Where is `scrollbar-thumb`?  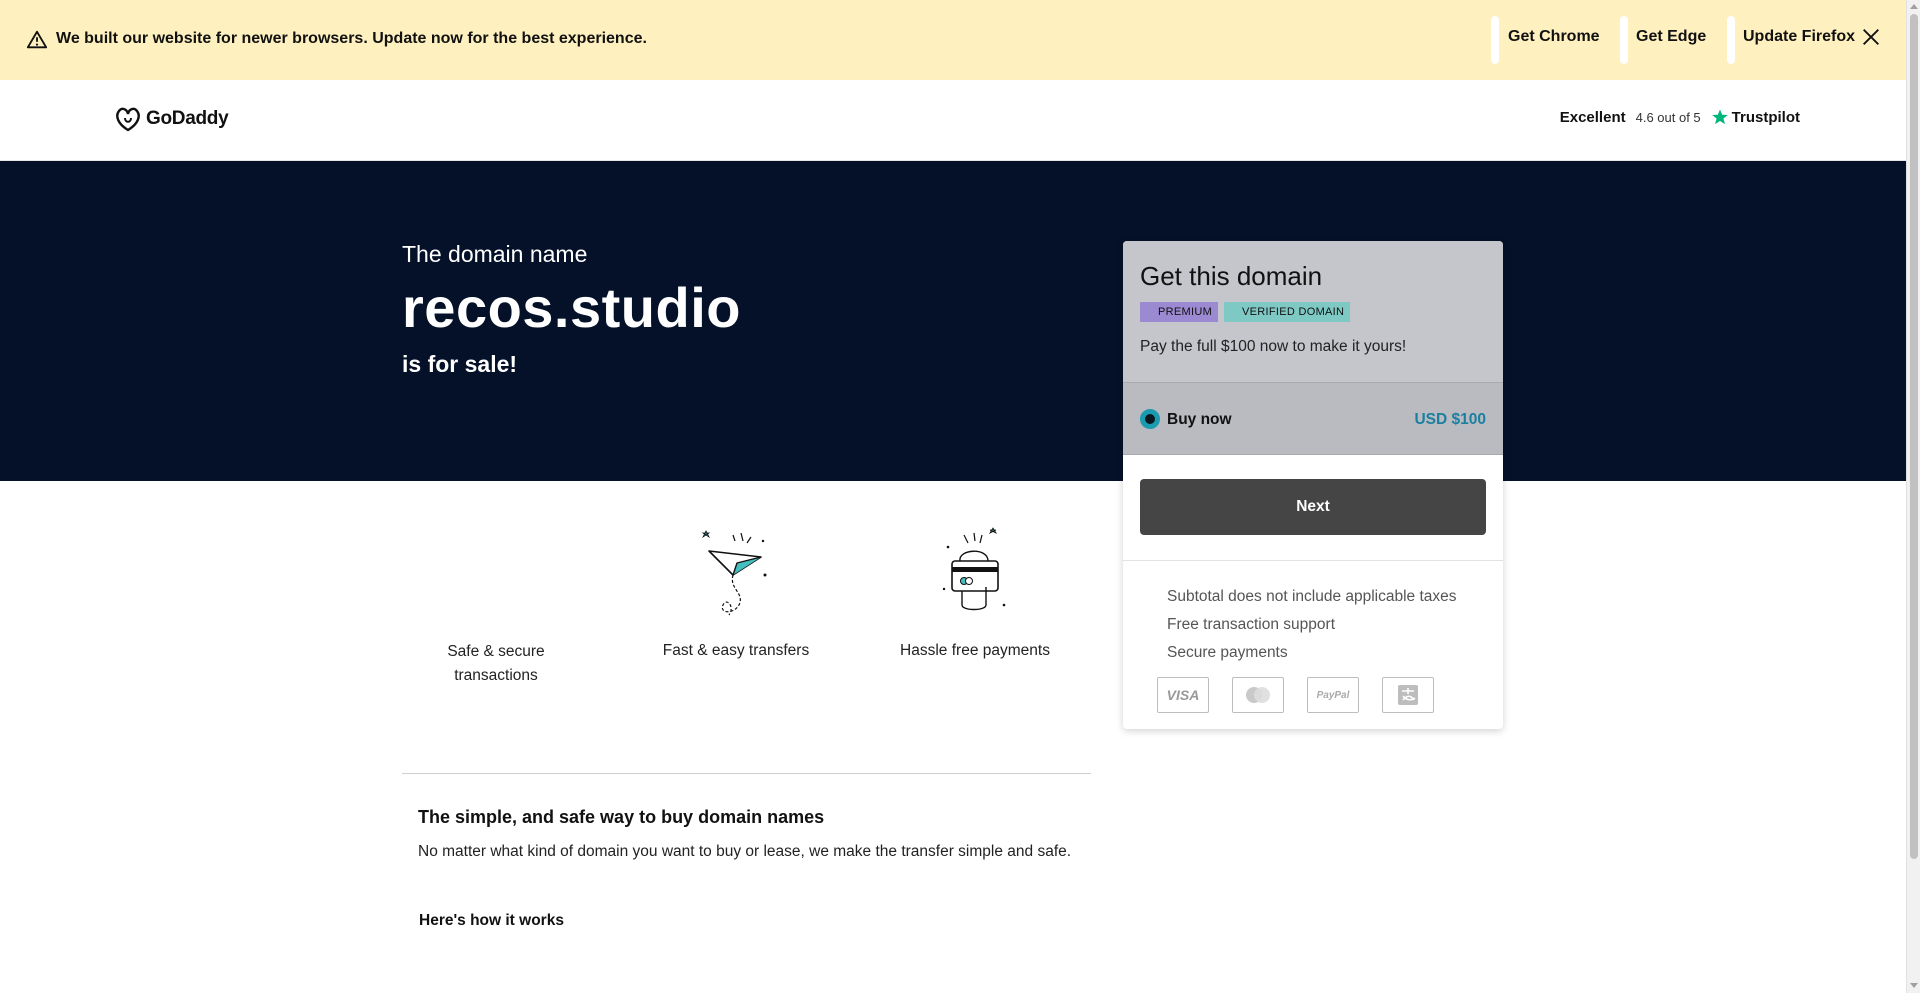
scrollbar-thumb is located at coordinates (1914, 436).